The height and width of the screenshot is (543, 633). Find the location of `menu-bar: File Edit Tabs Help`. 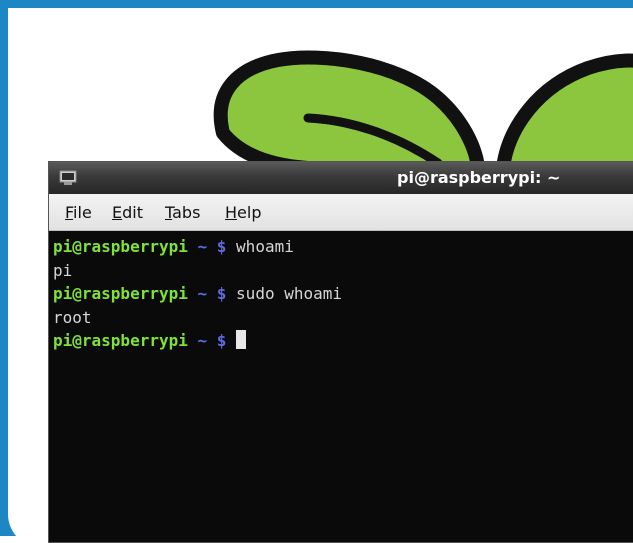

menu-bar: File Edit Tabs Help is located at coordinates (341, 212).